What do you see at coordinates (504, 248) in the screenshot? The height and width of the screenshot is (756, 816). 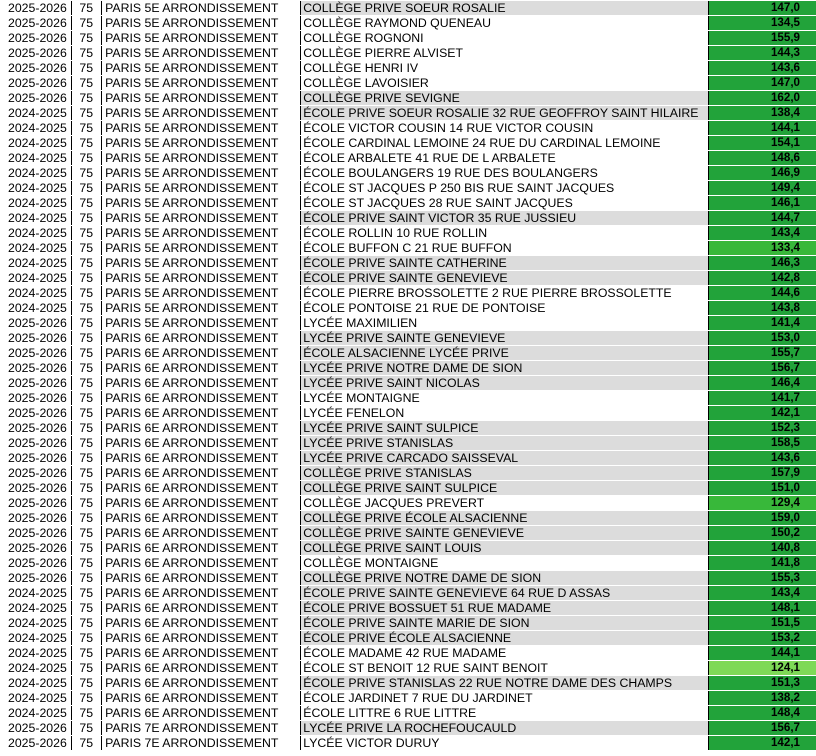 I see `school-name-cell: ÉCOLE BUFFON C 21 RUE BUFFON` at bounding box center [504, 248].